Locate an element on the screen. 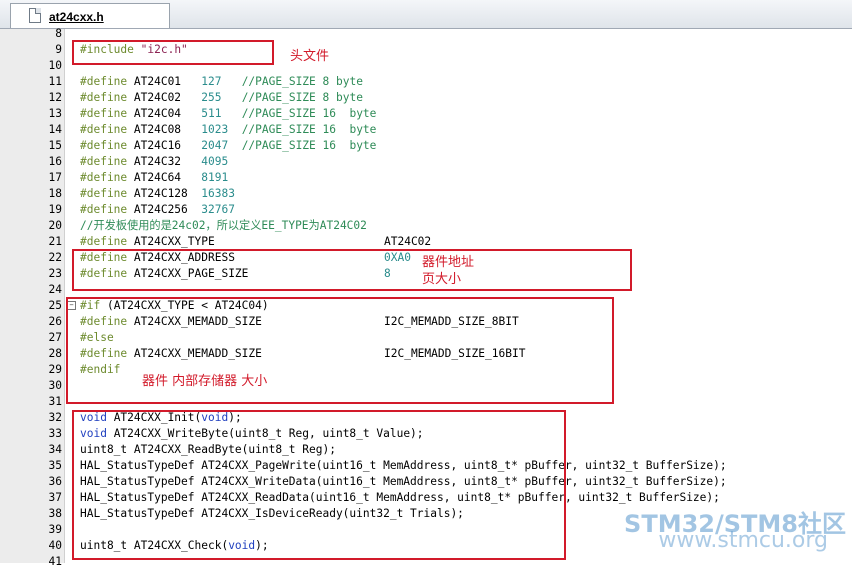 This screenshot has height=570, width=852. line-number: 28 is located at coordinates (55, 353).